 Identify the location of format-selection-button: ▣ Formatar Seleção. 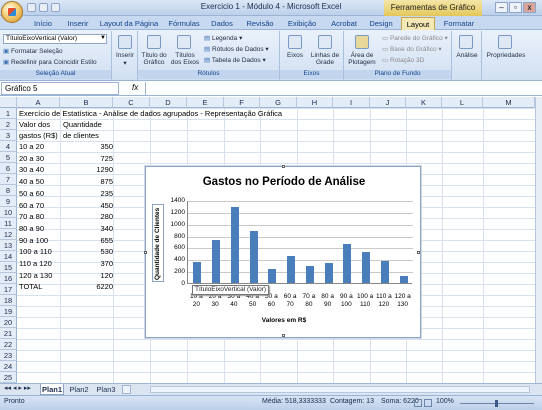
(33, 51).